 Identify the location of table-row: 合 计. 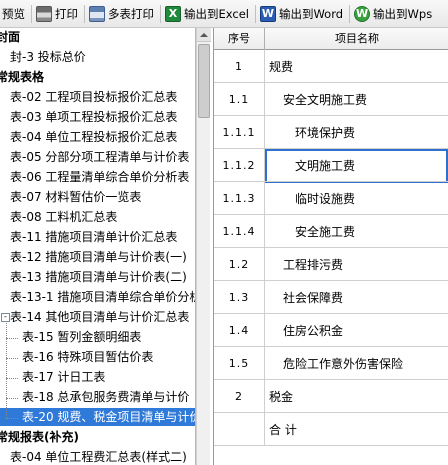
(331, 429).